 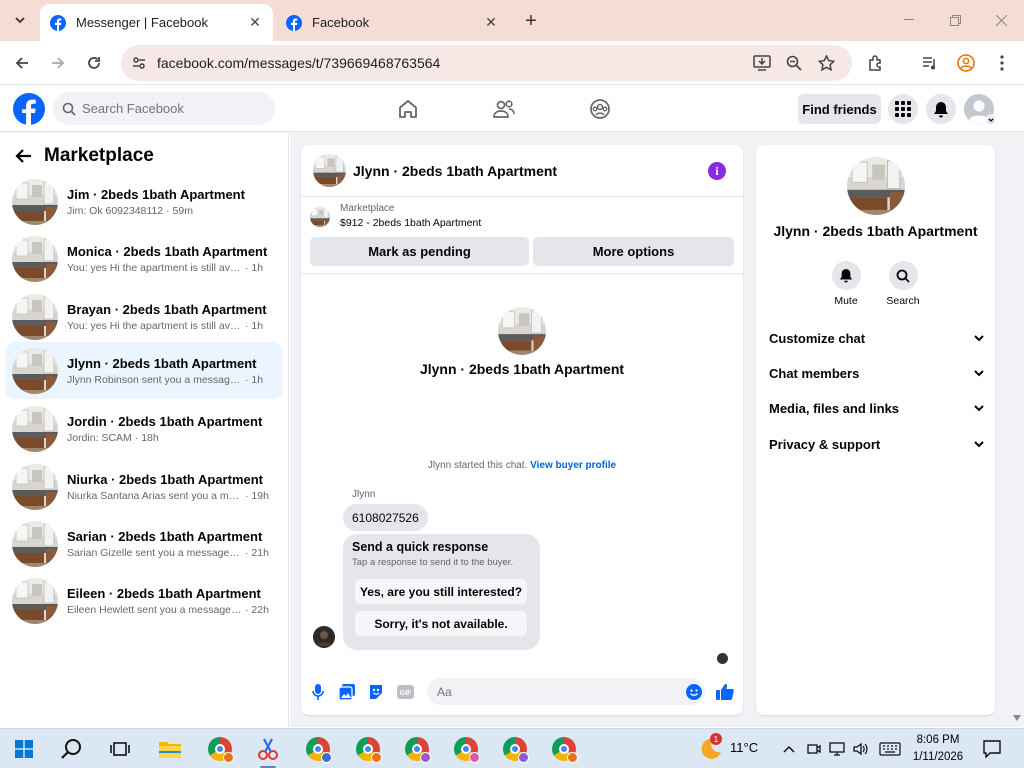 What do you see at coordinates (876, 408) in the screenshot?
I see `section-media-files-links: Media, files and links` at bounding box center [876, 408].